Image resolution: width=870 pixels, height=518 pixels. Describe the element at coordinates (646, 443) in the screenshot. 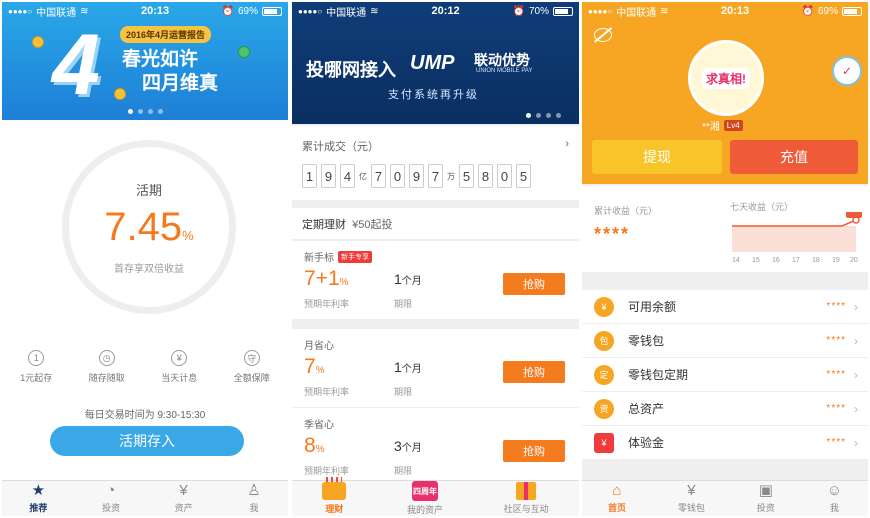

I see `menu-label: 体验金` at that location.